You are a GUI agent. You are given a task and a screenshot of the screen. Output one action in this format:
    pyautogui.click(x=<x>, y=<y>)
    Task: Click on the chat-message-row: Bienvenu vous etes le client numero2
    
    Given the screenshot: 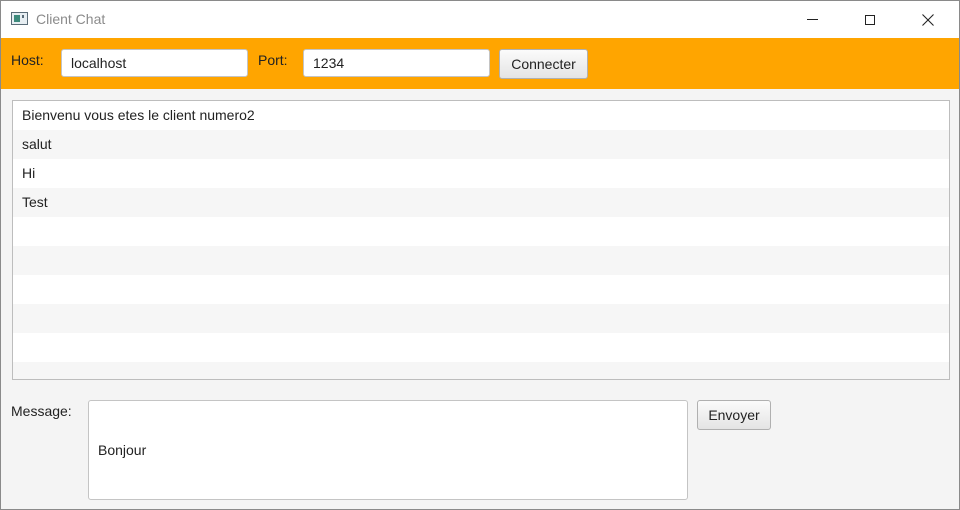 What is the action you would take?
    pyautogui.click(x=481, y=115)
    